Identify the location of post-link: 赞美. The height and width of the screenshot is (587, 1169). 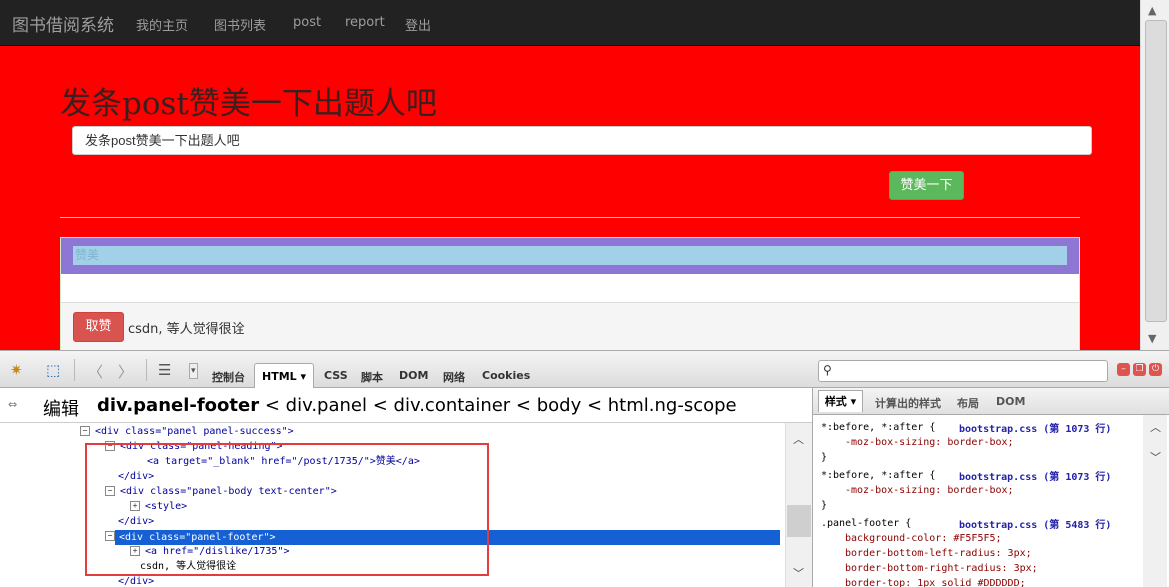
(570, 255).